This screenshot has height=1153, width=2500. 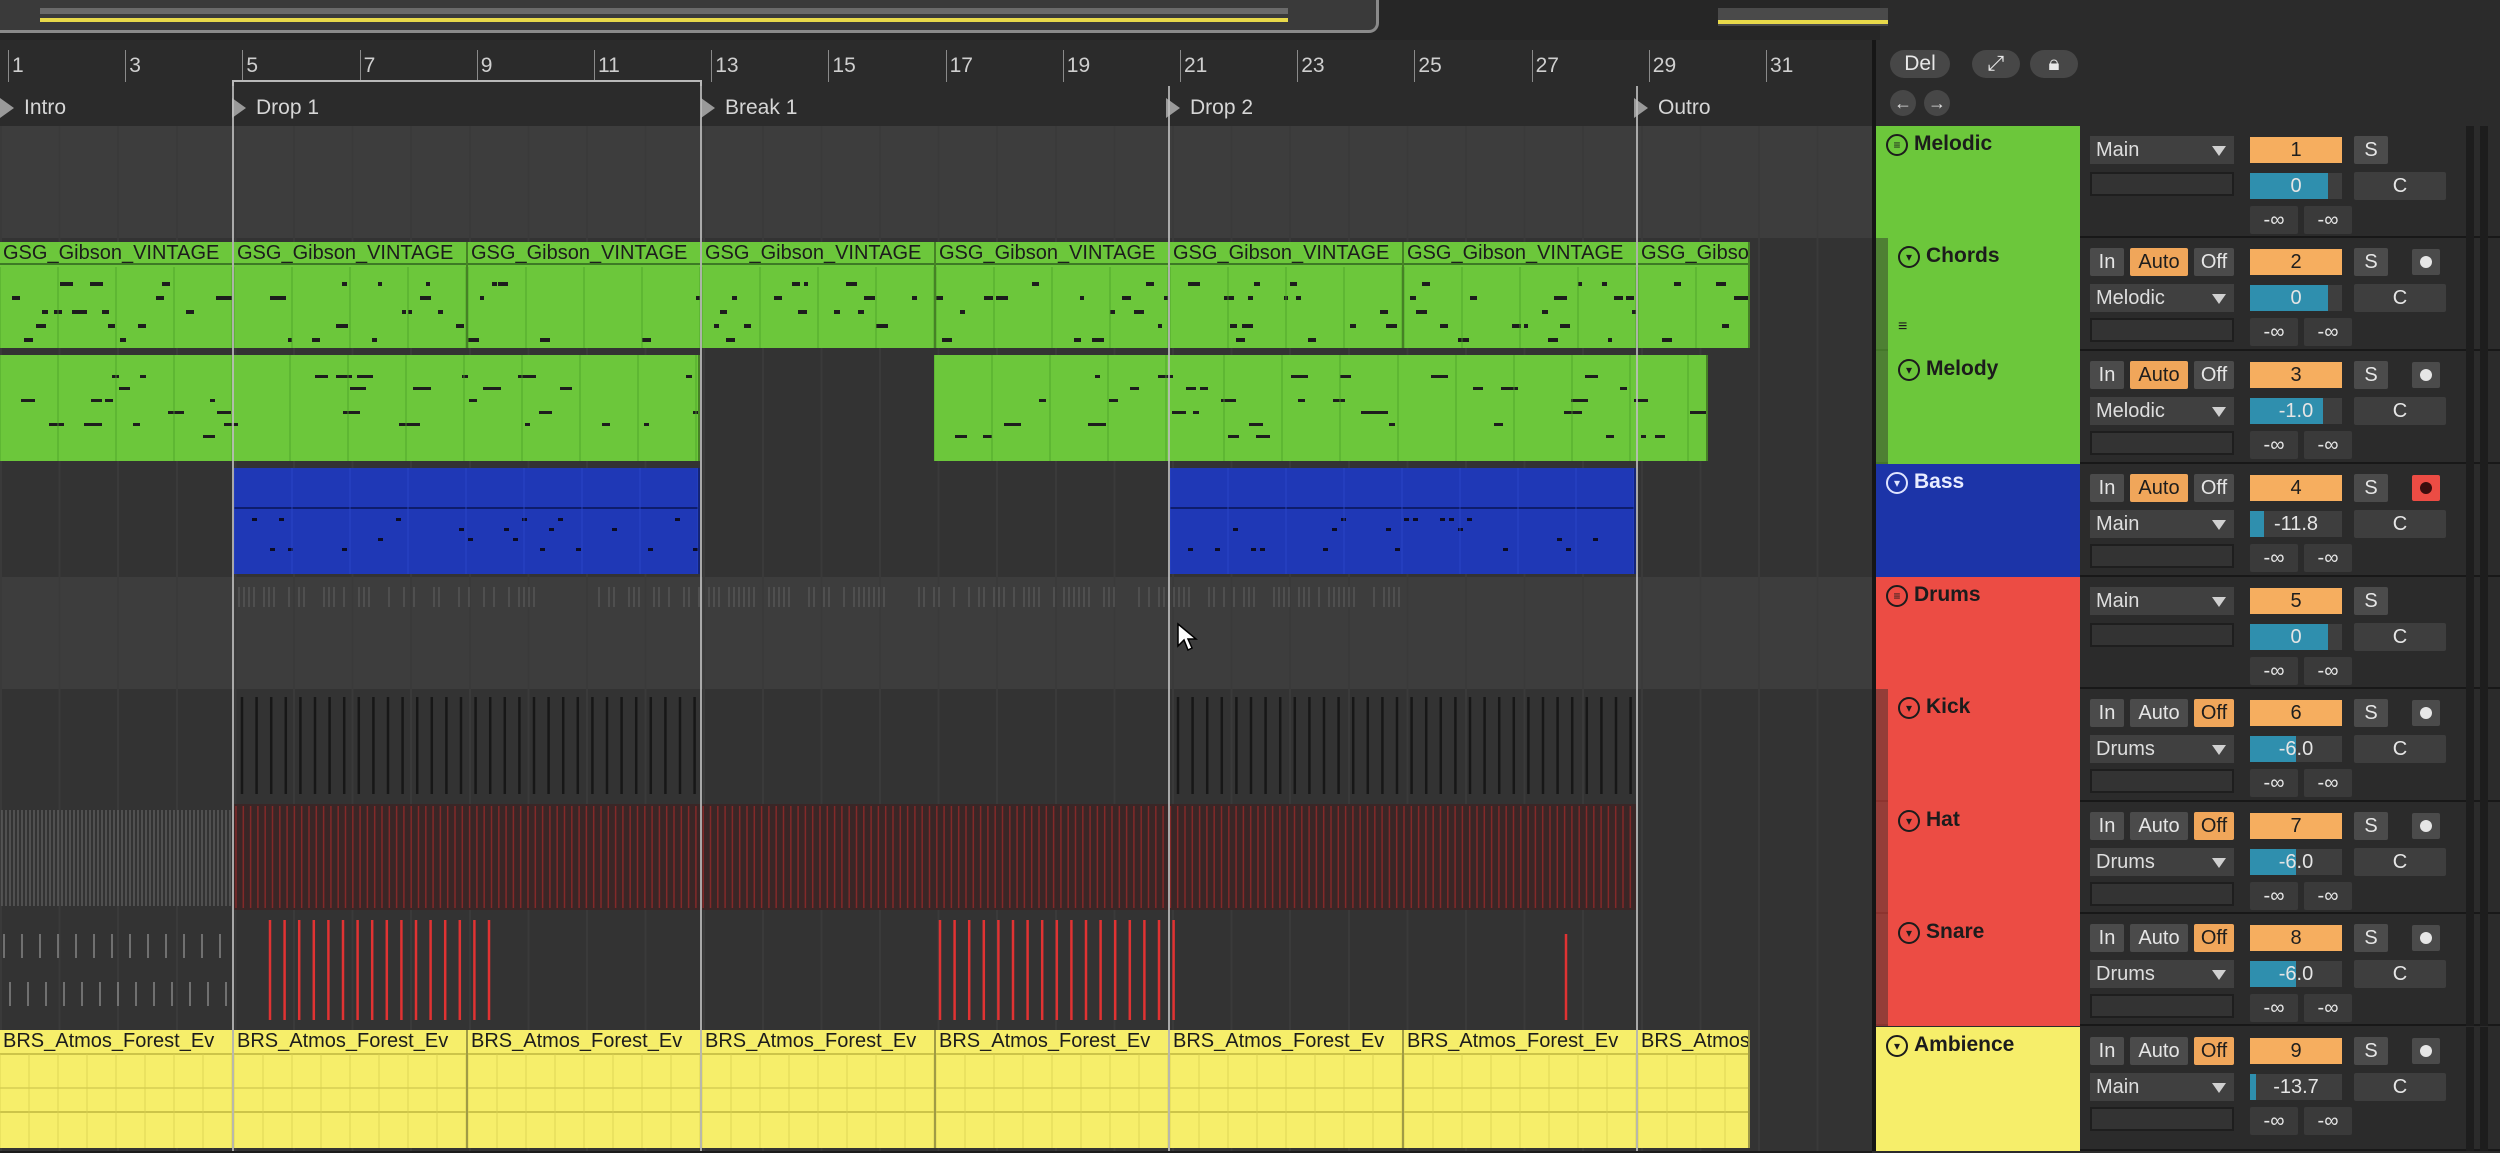 What do you see at coordinates (2296, 713) in the screenshot?
I see `track-activator-number: 6` at bounding box center [2296, 713].